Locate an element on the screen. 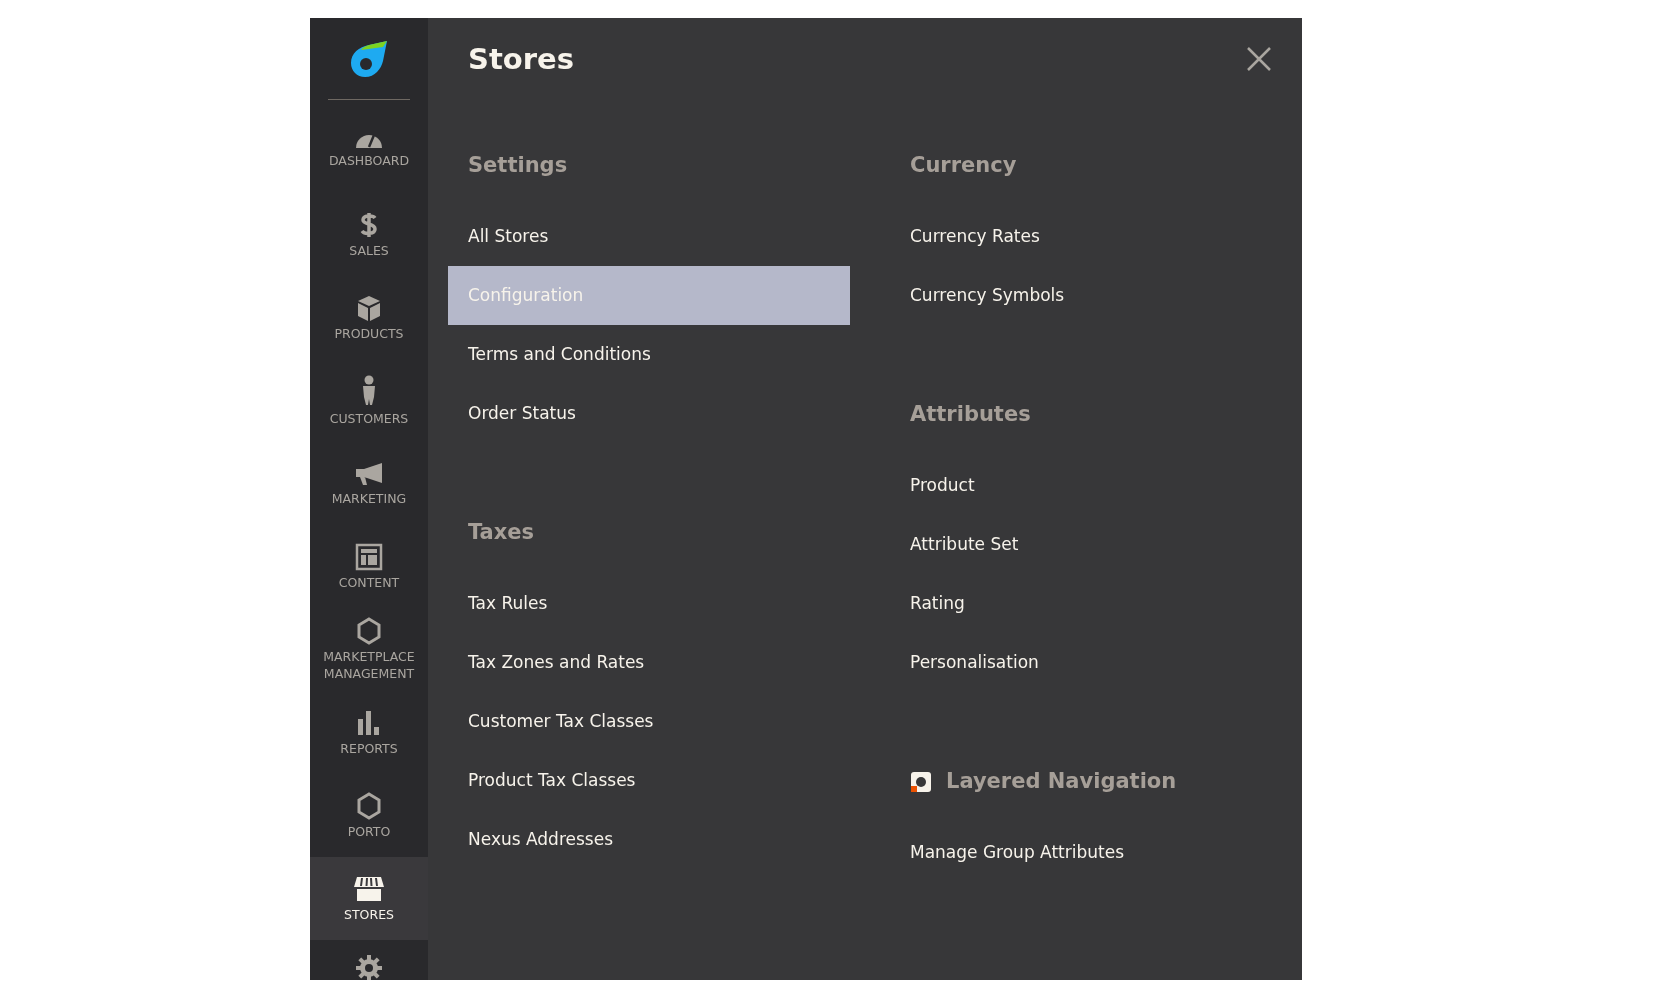 The image size is (1668, 988). nav-label: STORES is located at coordinates (369, 914).